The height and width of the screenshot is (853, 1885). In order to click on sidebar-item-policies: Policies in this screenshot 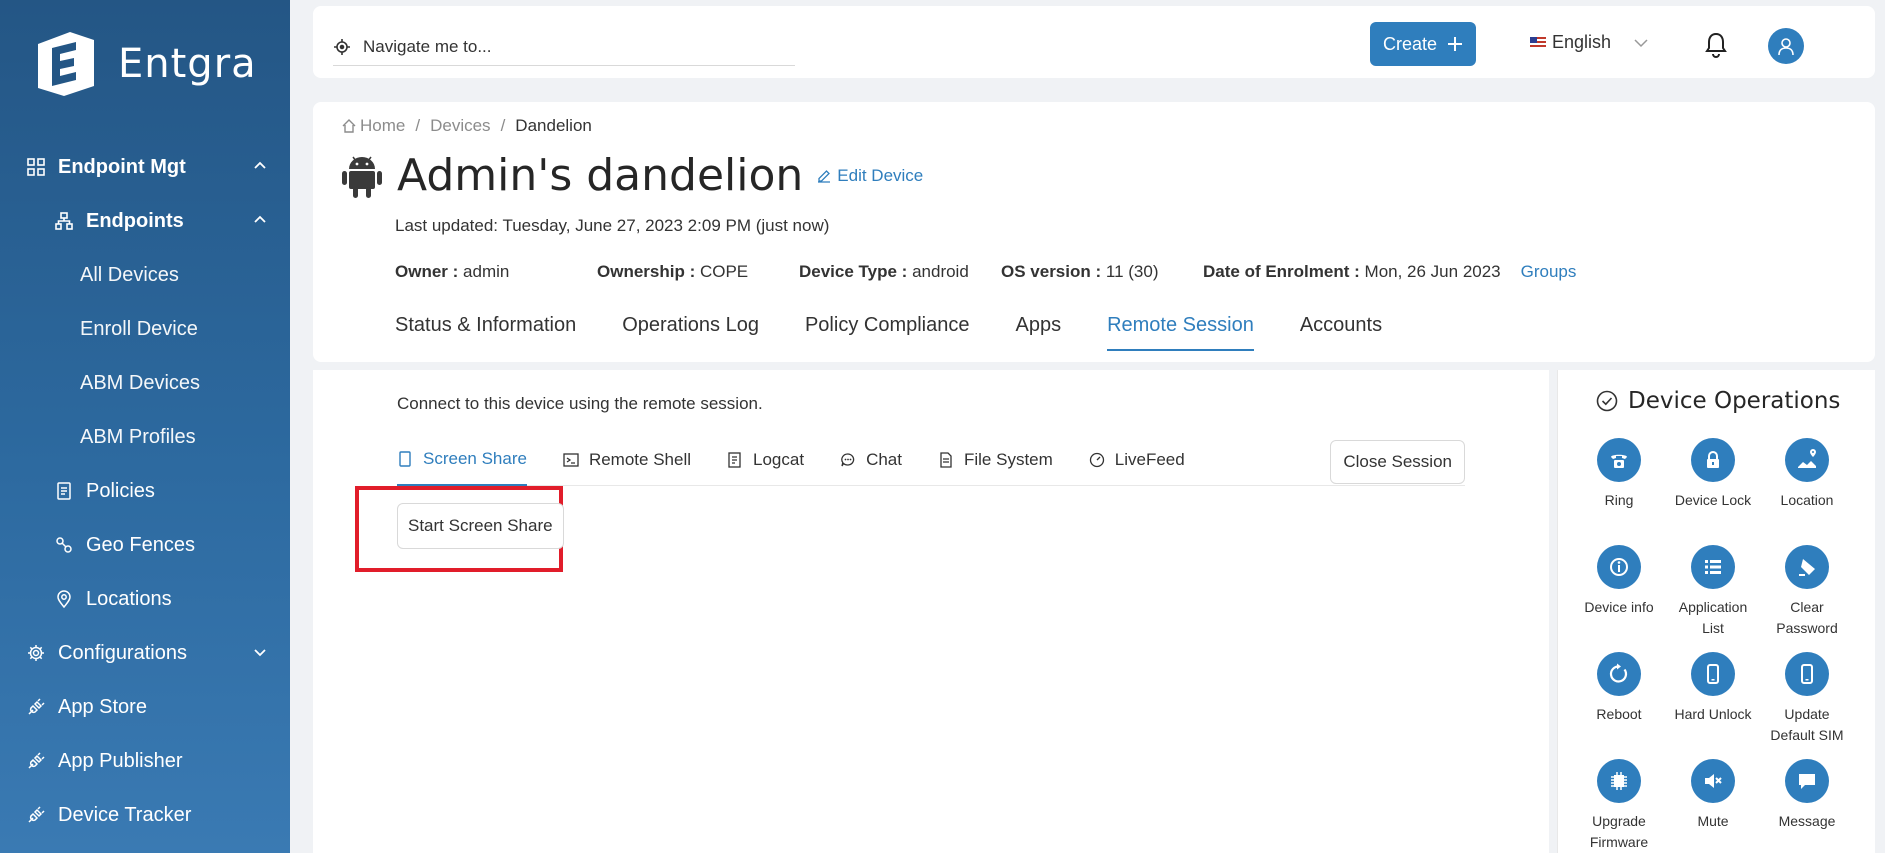, I will do `click(145, 491)`.